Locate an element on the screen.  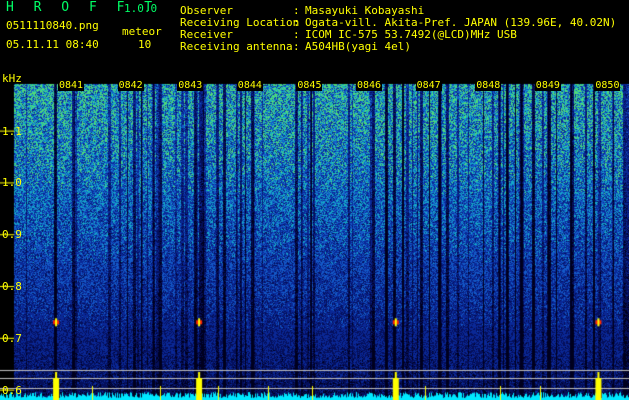
y-tick-label: 1.0 is located at coordinates (12, 183).